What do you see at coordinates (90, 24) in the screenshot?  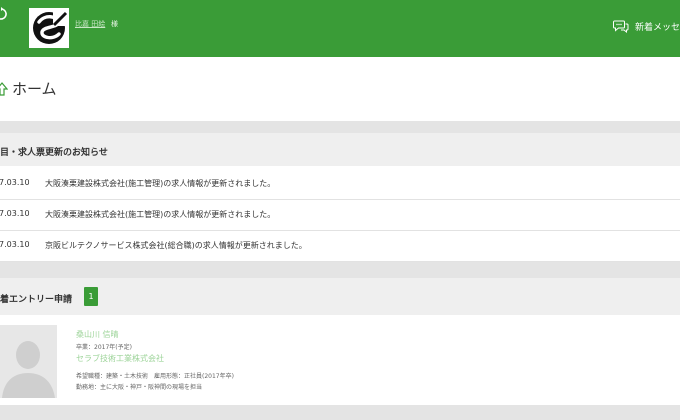 I see `user-name-link: 比嘉 田絵` at bounding box center [90, 24].